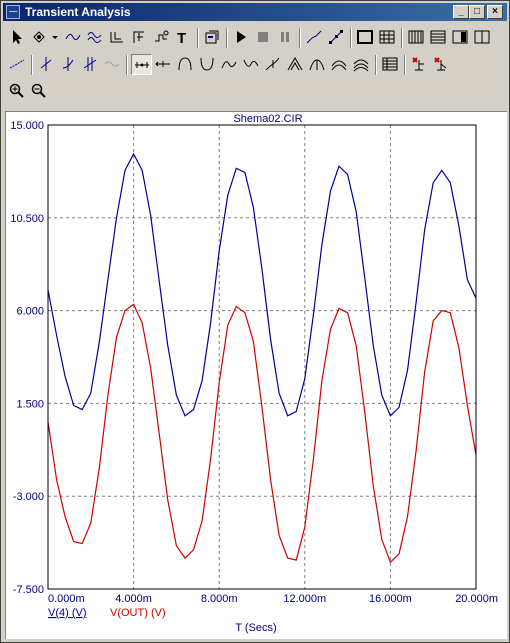 The height and width of the screenshot is (643, 510). I want to click on grid-icon, so click(387, 37).